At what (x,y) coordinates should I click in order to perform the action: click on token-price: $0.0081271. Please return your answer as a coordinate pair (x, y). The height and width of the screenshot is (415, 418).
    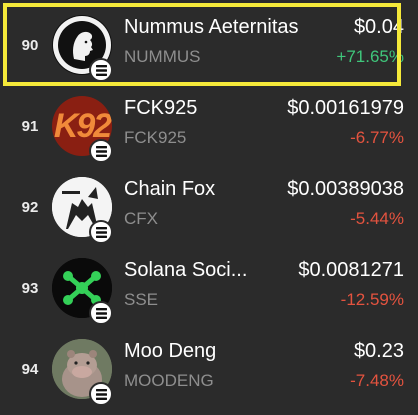
    Looking at the image, I should click on (351, 270).